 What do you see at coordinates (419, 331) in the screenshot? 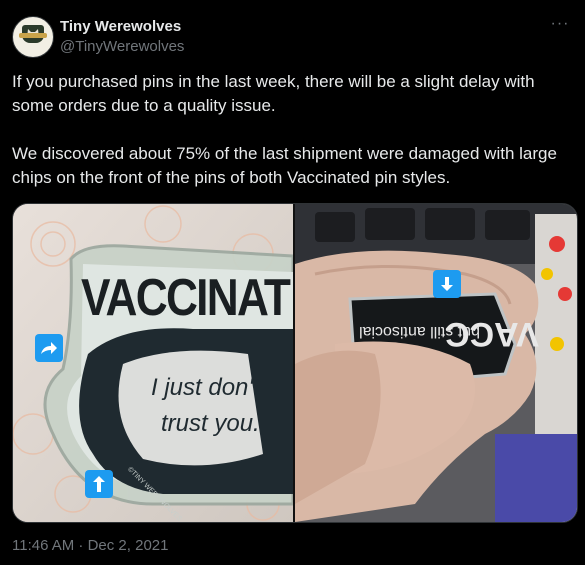
I see `pin-subtext-right: but still antisocial` at bounding box center [419, 331].